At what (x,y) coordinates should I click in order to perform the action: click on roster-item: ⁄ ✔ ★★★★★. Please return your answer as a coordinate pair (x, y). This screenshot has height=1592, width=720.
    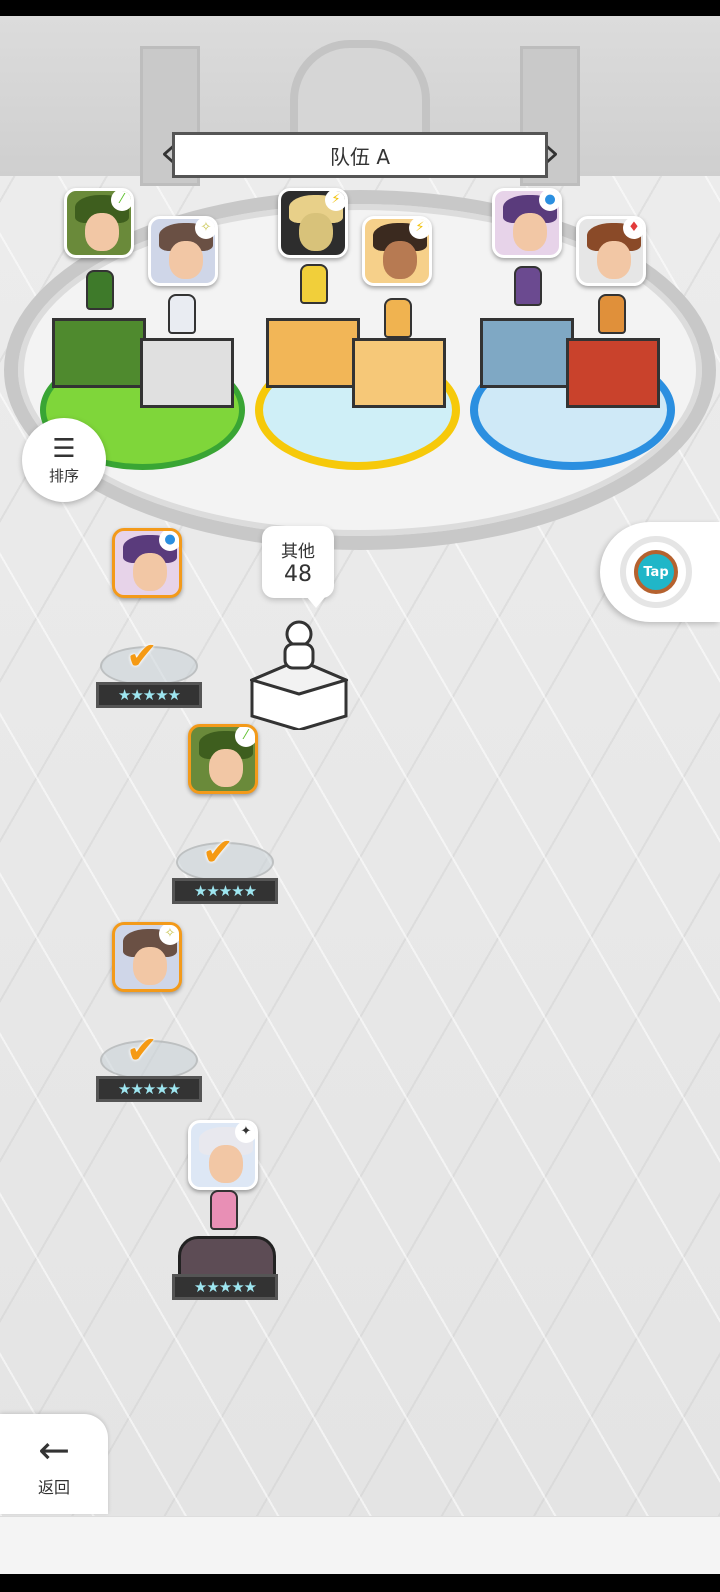
    Looking at the image, I should click on (227, 822).